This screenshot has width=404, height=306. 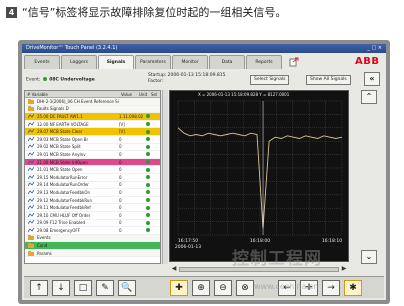 I want to click on tab-monitor: Monitor, so click(x=190, y=62).